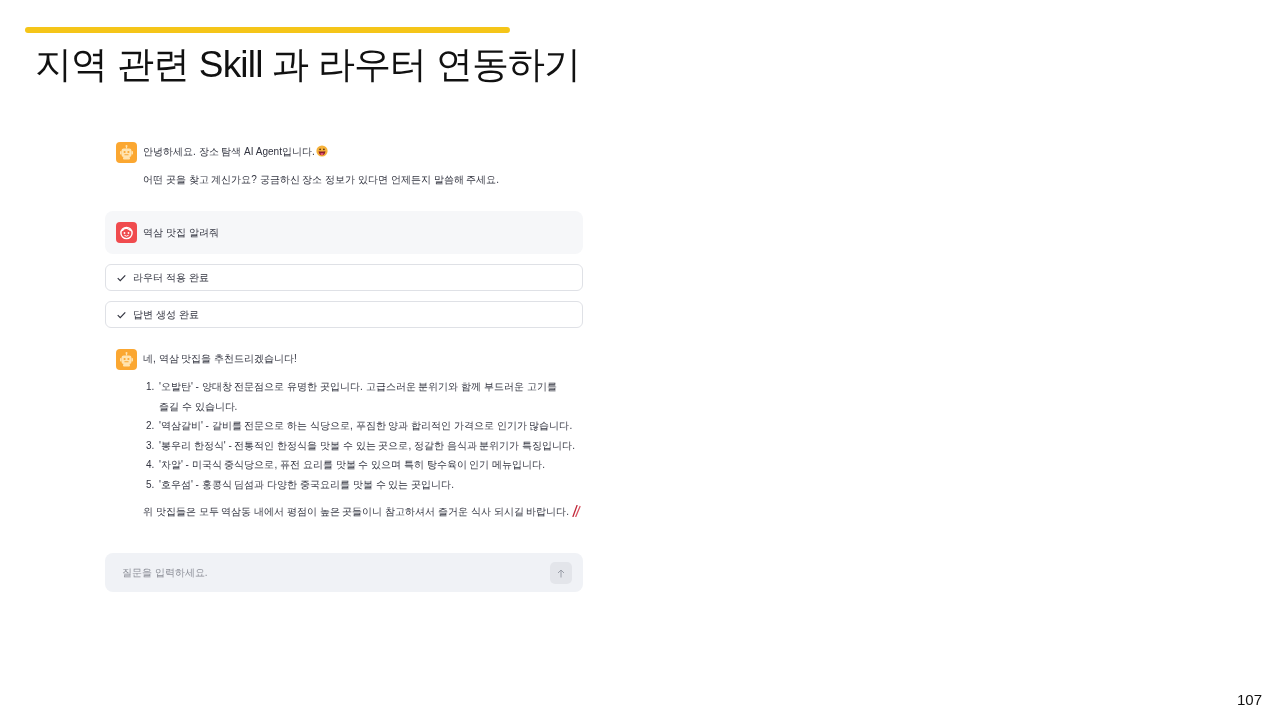  What do you see at coordinates (151, 387) in the screenshot?
I see `list-number: 1.` at bounding box center [151, 387].